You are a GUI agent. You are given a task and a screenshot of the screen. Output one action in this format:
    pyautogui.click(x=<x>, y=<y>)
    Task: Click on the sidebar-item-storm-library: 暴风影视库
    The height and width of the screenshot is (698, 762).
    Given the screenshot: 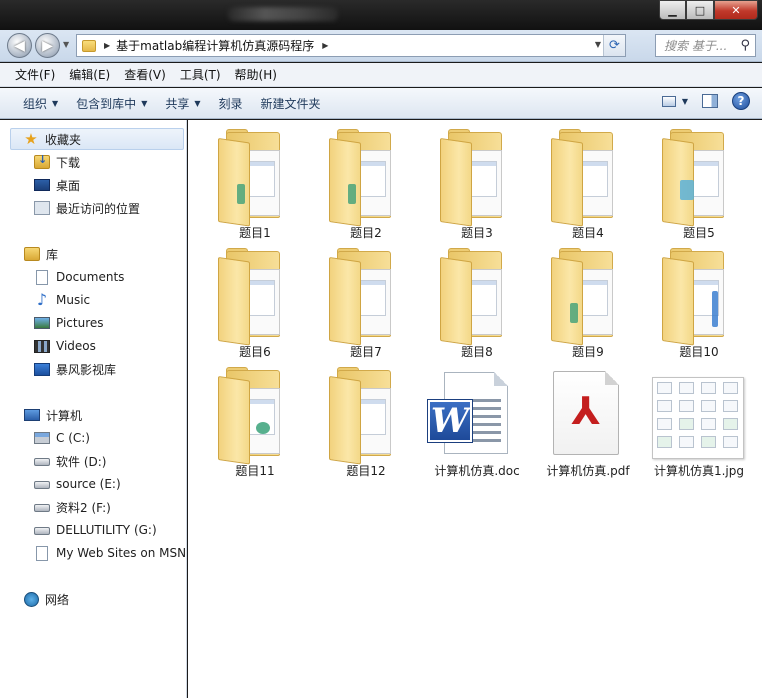 What is the action you would take?
    pyautogui.click(x=75, y=369)
    